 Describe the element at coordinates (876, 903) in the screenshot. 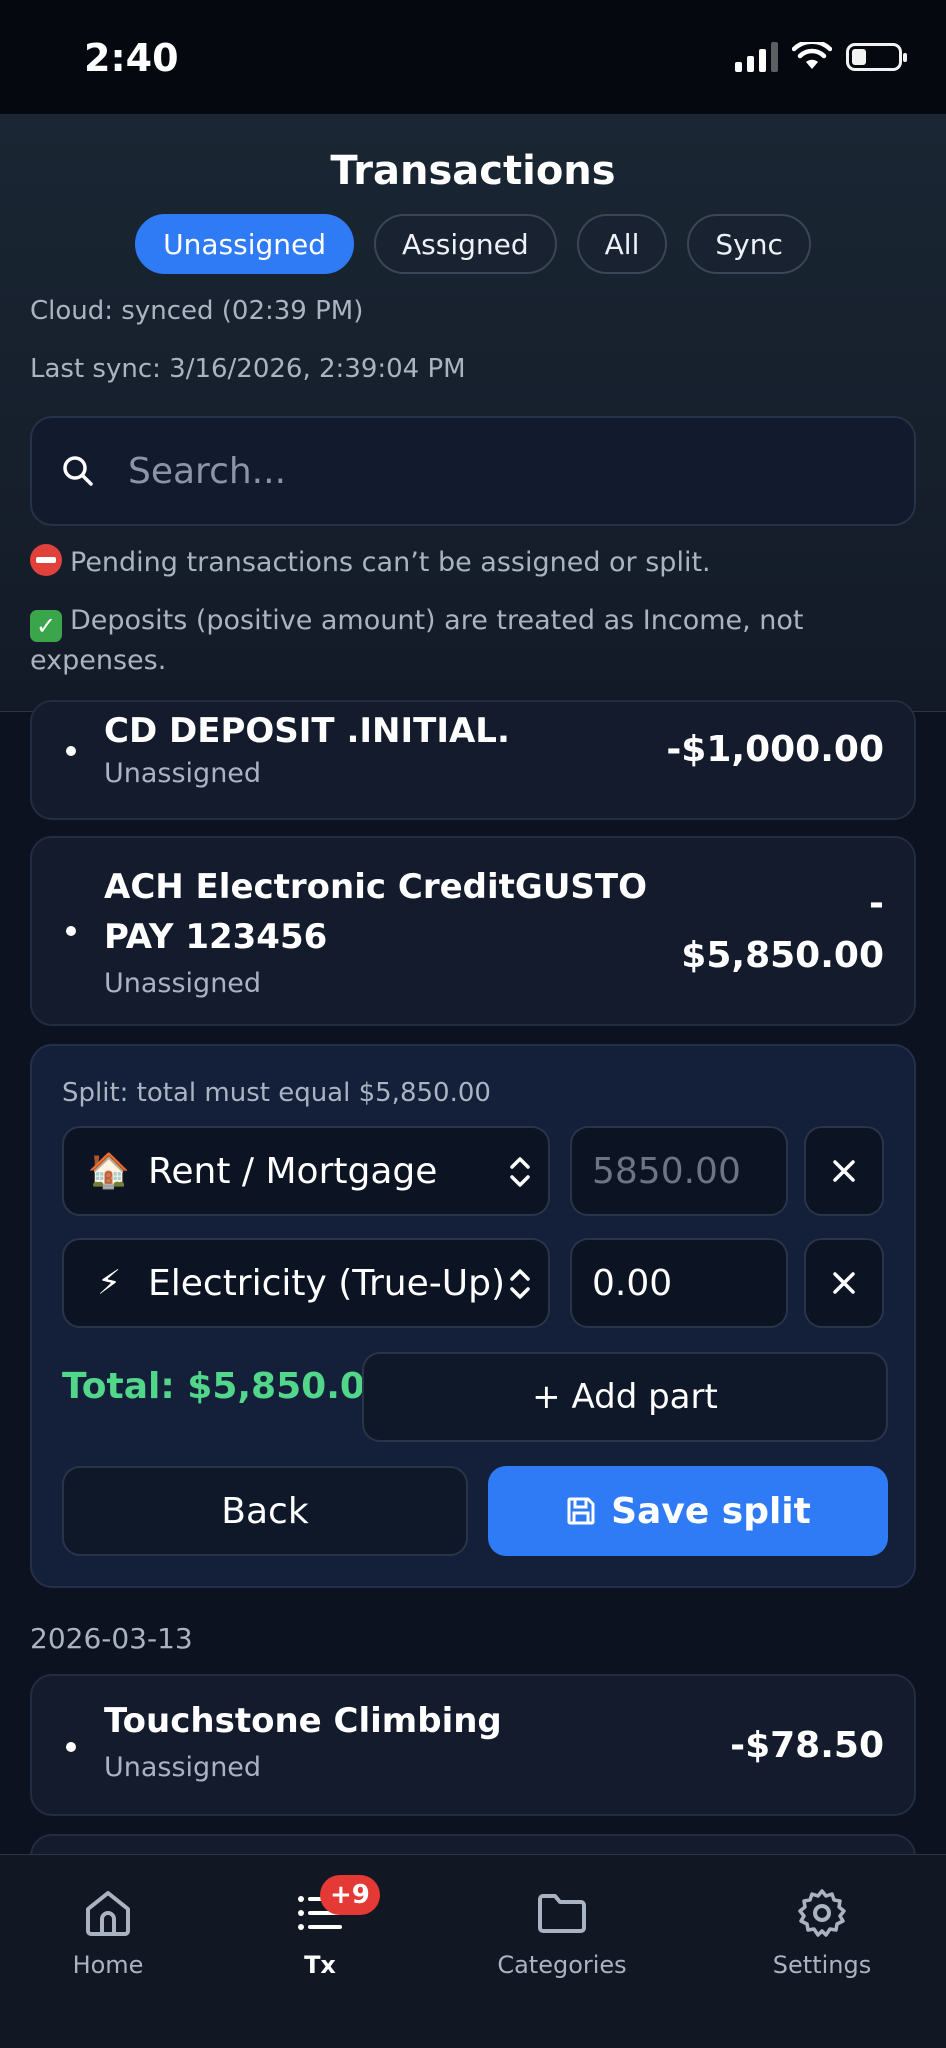

I see `transaction-amount-line1: -` at that location.